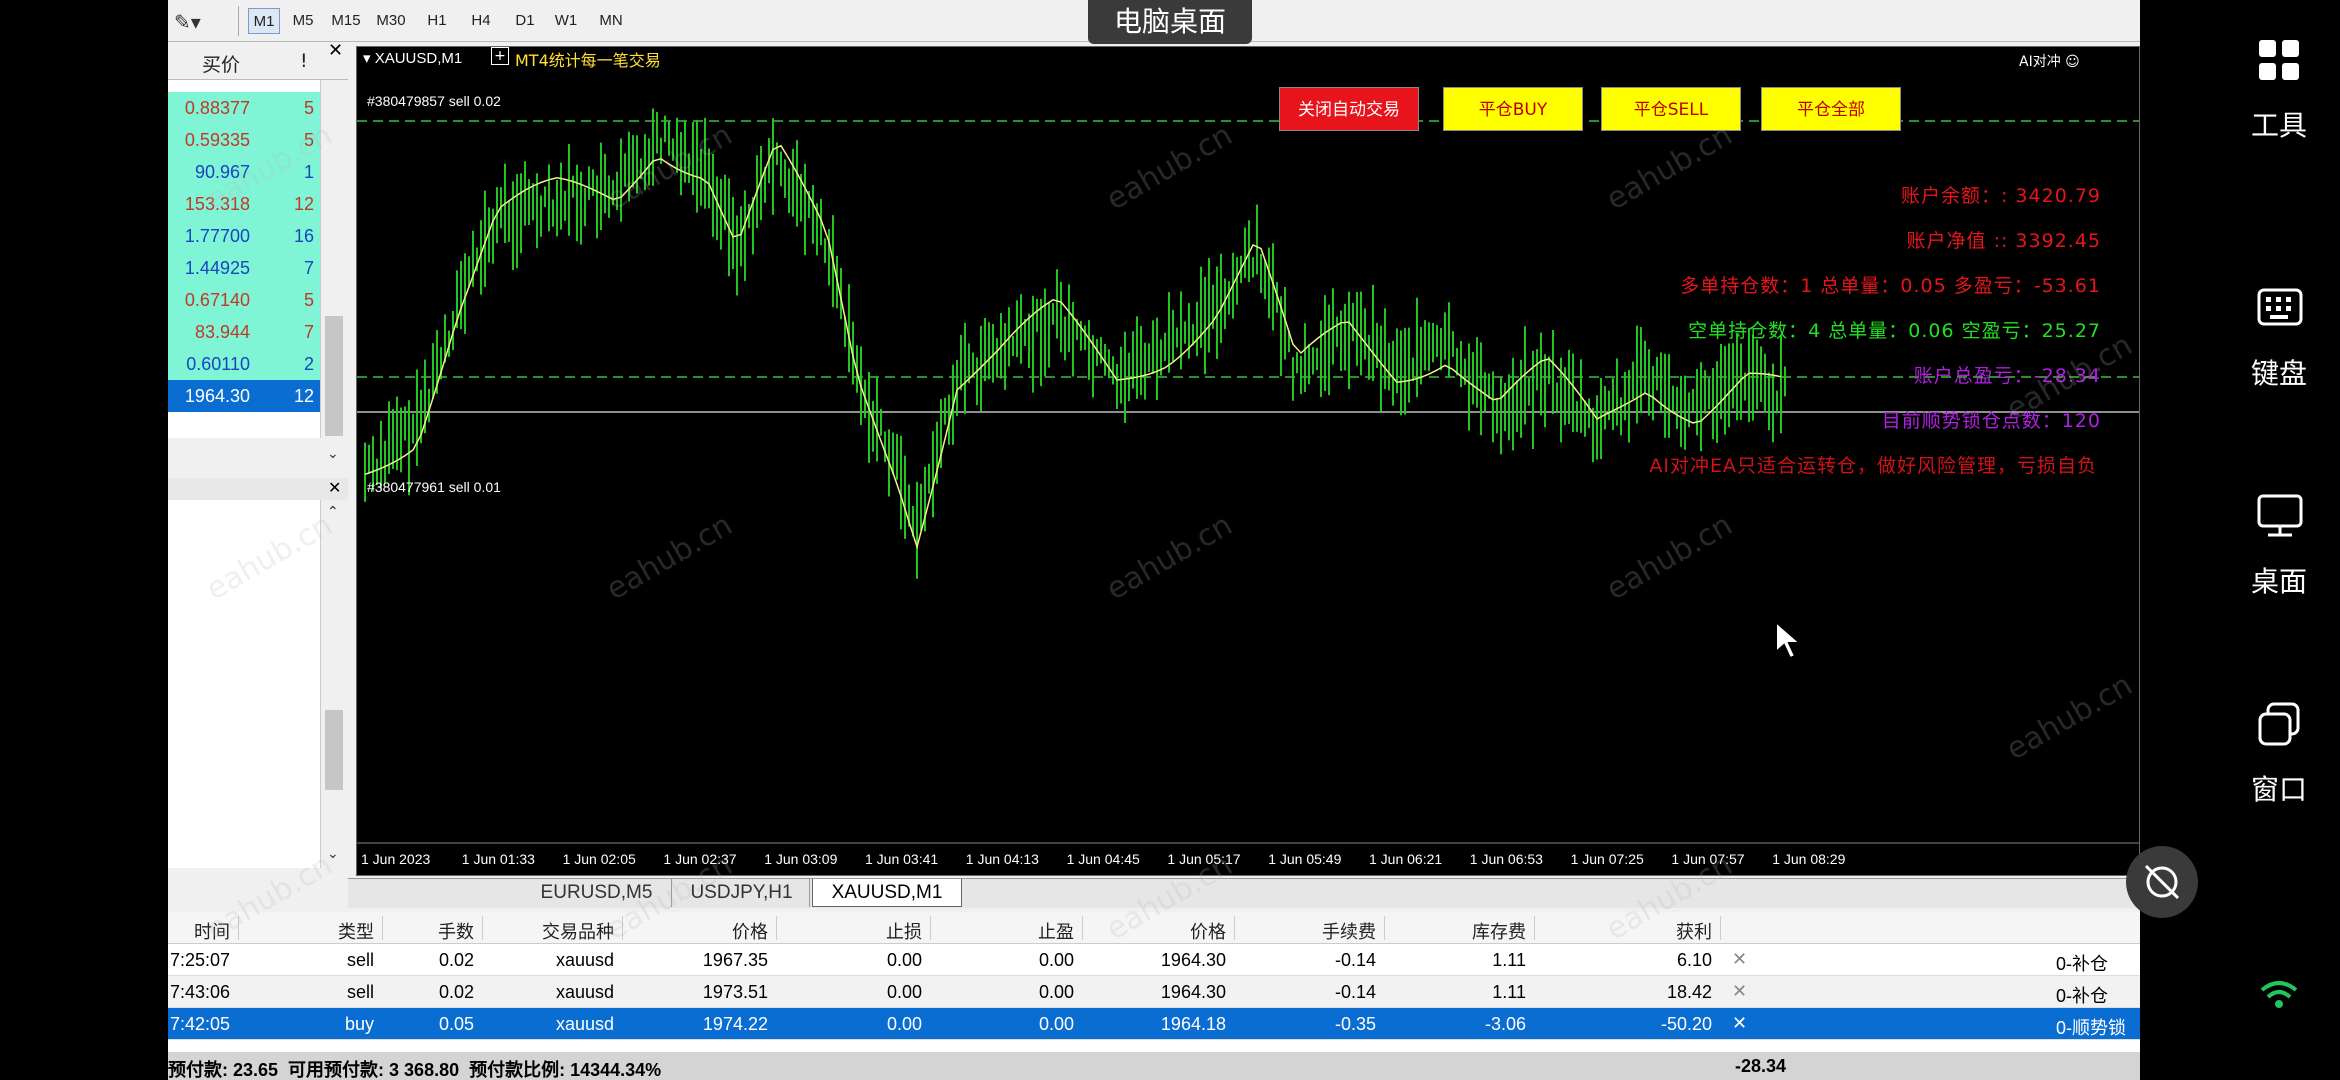 This screenshot has height=1080, width=2340. What do you see at coordinates (334, 271) in the screenshot?
I see `market-watch-scrollbar: ⌄` at bounding box center [334, 271].